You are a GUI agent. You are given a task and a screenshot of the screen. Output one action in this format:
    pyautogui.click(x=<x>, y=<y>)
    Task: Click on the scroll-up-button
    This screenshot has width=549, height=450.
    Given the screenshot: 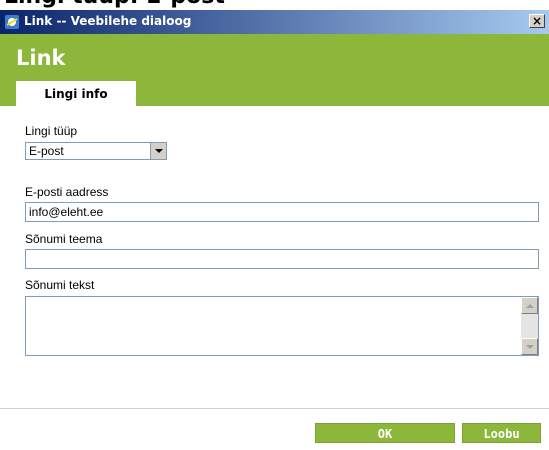 What is the action you would take?
    pyautogui.click(x=529, y=305)
    